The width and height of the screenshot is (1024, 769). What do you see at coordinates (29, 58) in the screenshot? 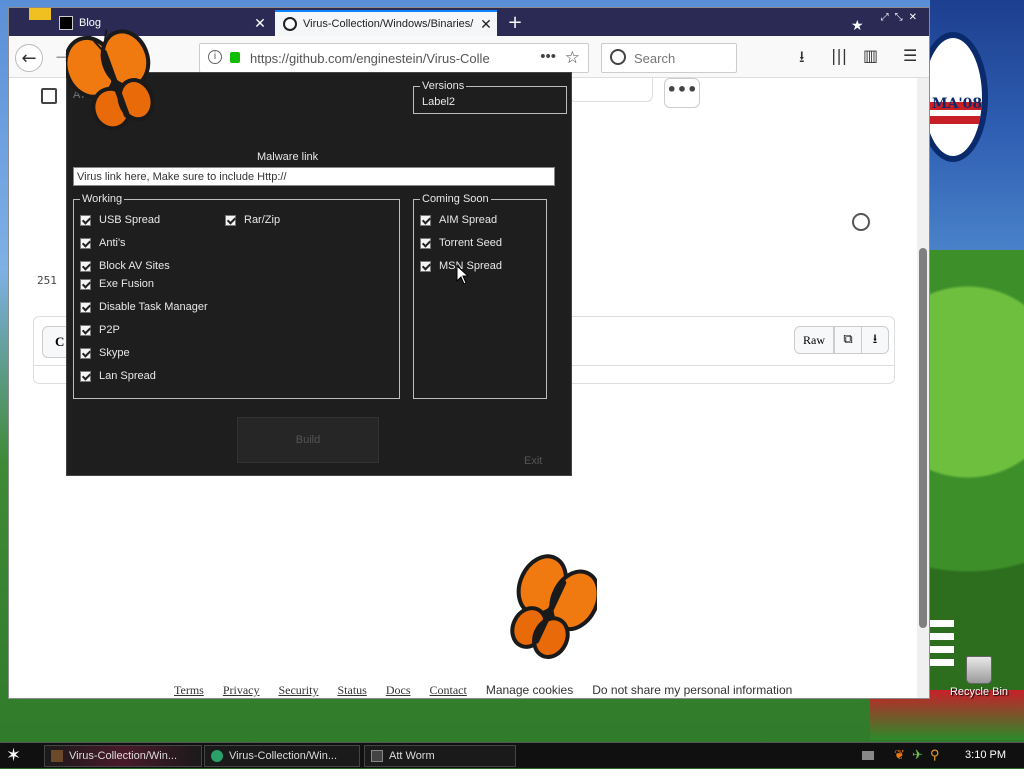
I see `back-arrow-icon: ←` at bounding box center [29, 58].